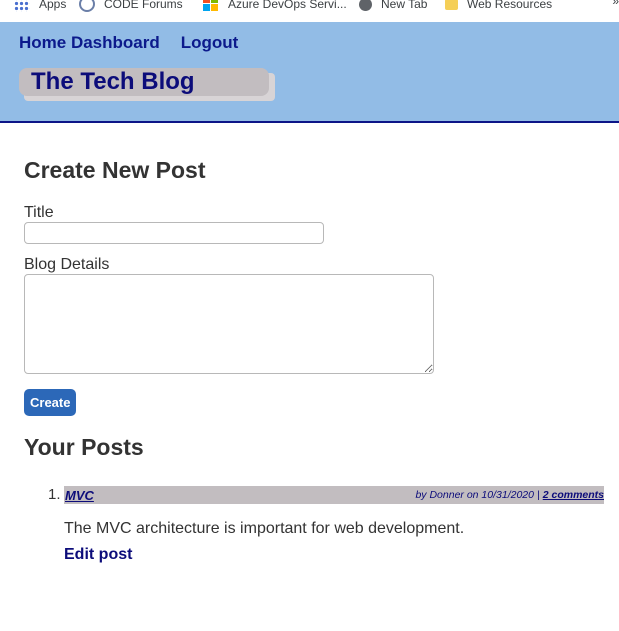  What do you see at coordinates (98, 555) in the screenshot?
I see `edit-post-link: Edit post` at bounding box center [98, 555].